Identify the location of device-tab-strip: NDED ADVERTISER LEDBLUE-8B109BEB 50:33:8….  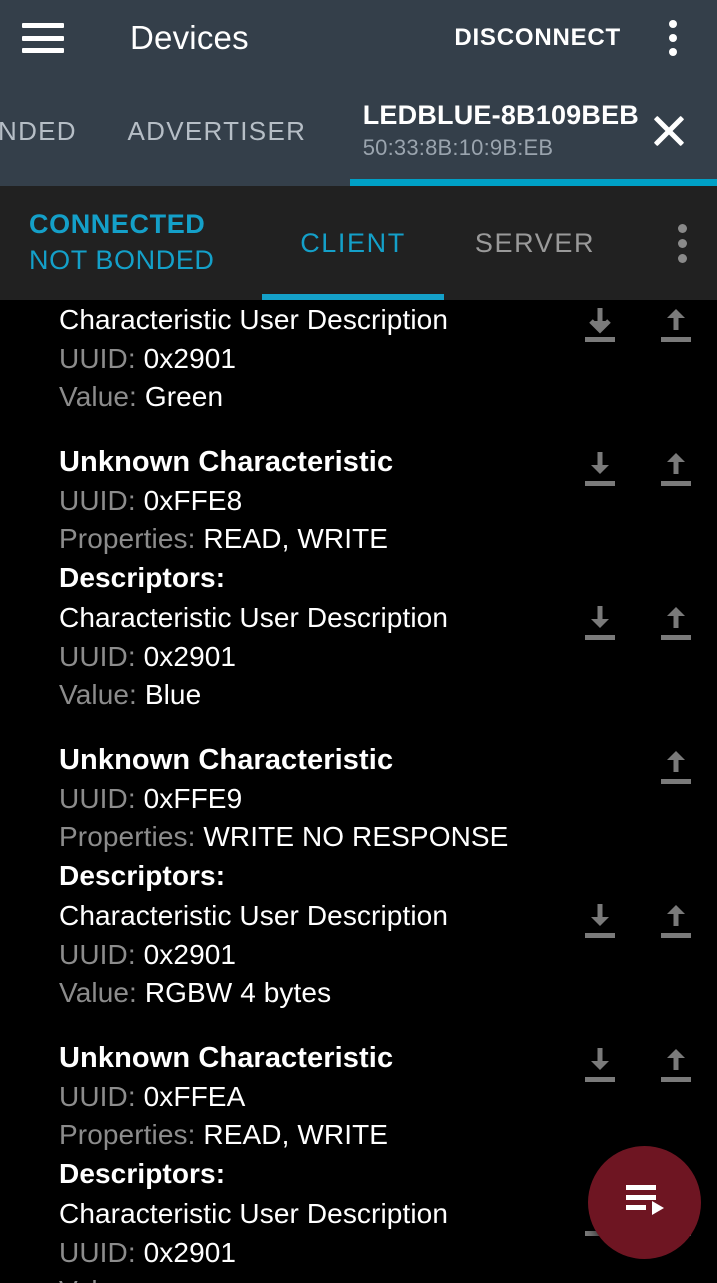
(358, 131).